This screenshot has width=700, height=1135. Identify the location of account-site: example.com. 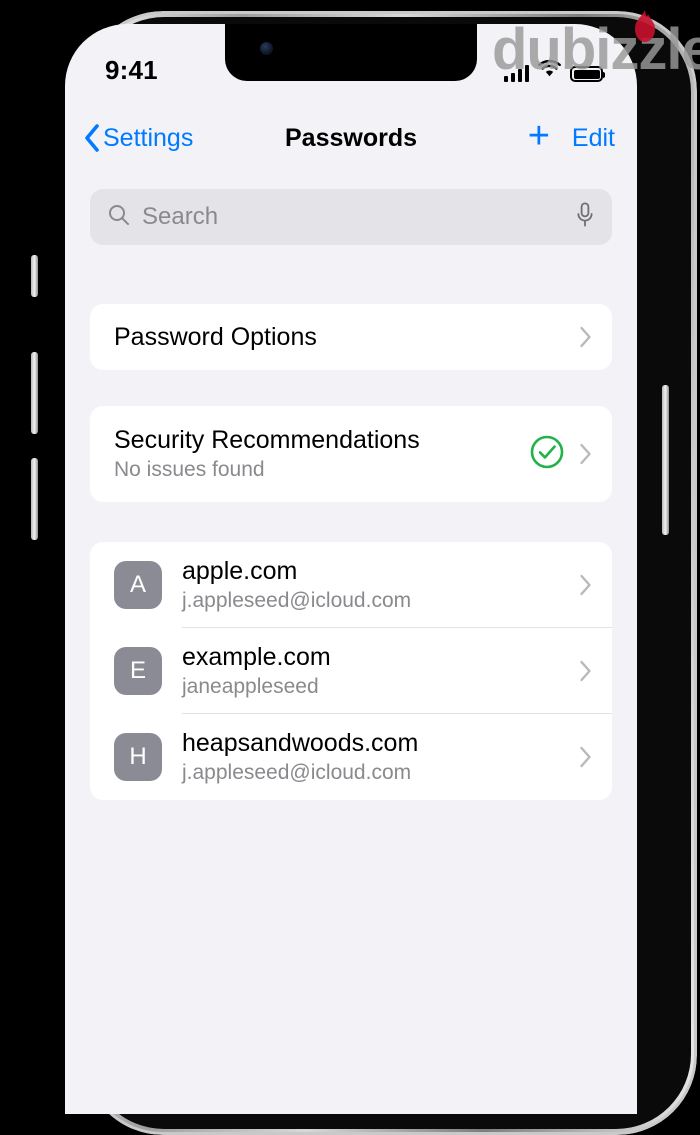
(256, 657).